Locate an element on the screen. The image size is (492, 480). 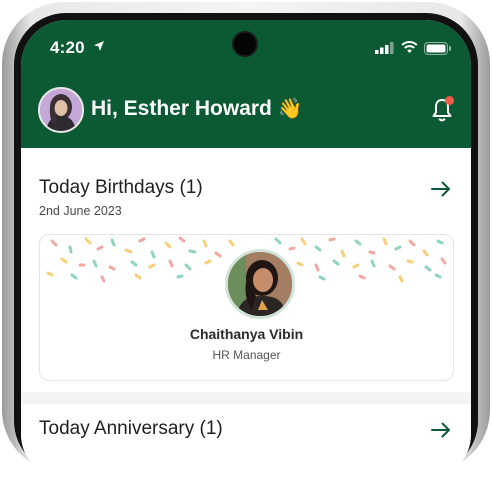
notification-badge is located at coordinates (449, 100).